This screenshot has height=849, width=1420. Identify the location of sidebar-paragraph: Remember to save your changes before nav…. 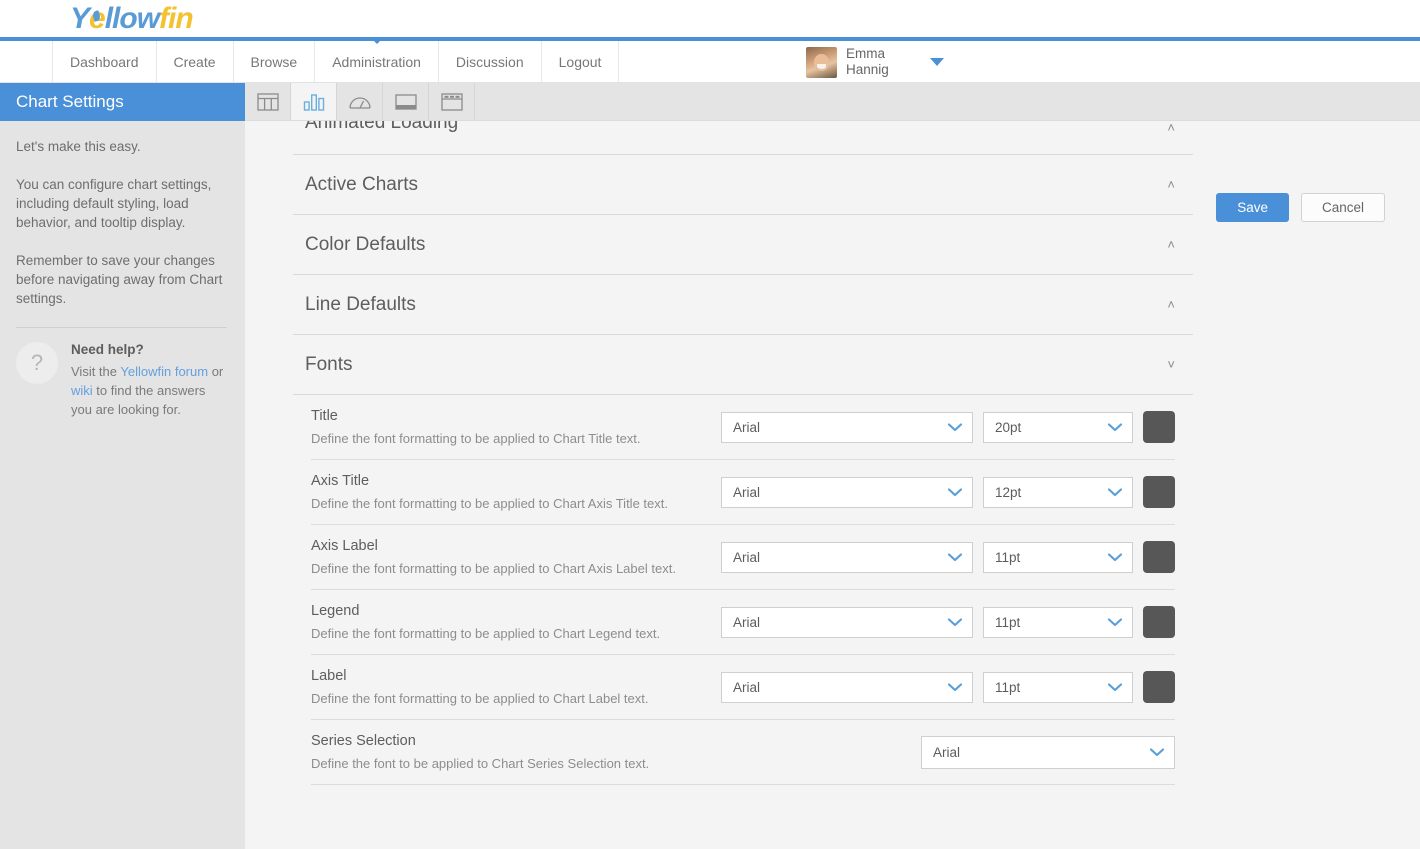
(119, 279).